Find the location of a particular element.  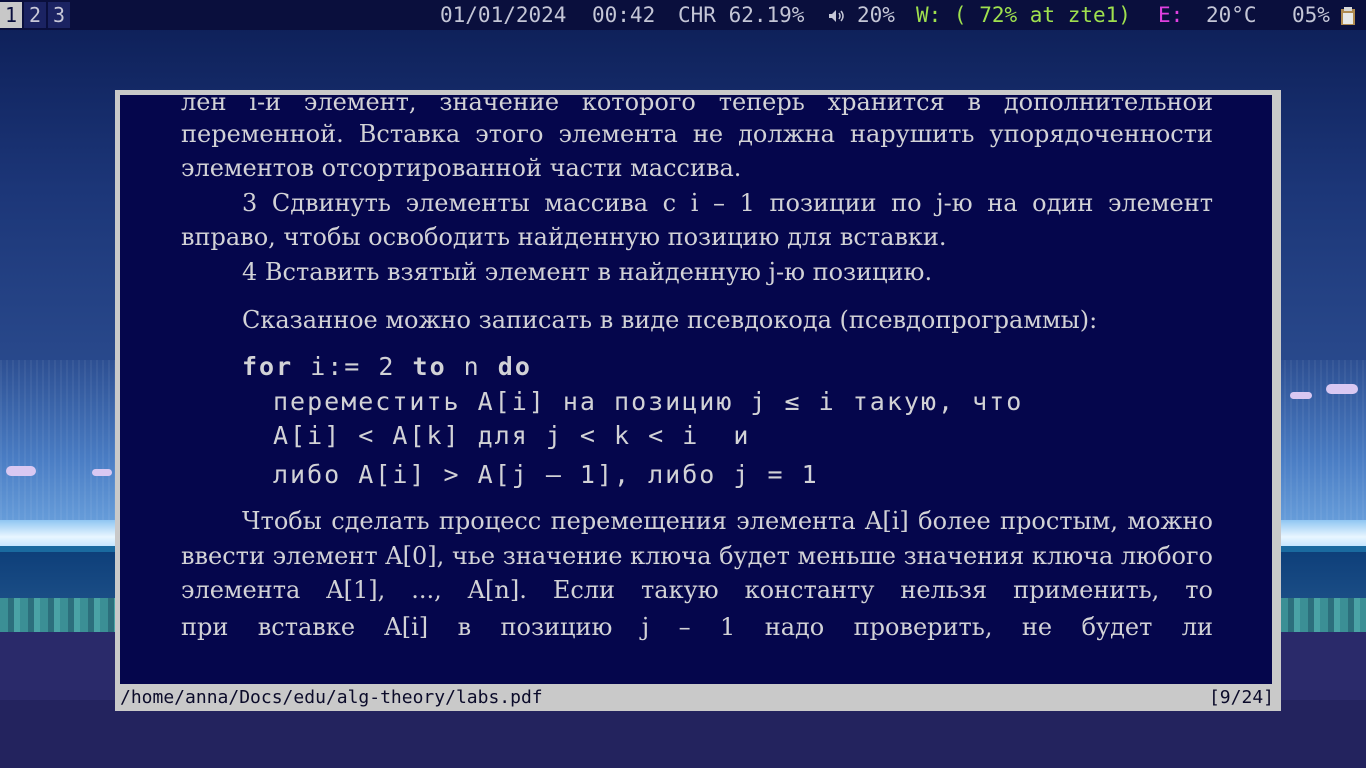

cpu-usage: 05% is located at coordinates (1311, 15).